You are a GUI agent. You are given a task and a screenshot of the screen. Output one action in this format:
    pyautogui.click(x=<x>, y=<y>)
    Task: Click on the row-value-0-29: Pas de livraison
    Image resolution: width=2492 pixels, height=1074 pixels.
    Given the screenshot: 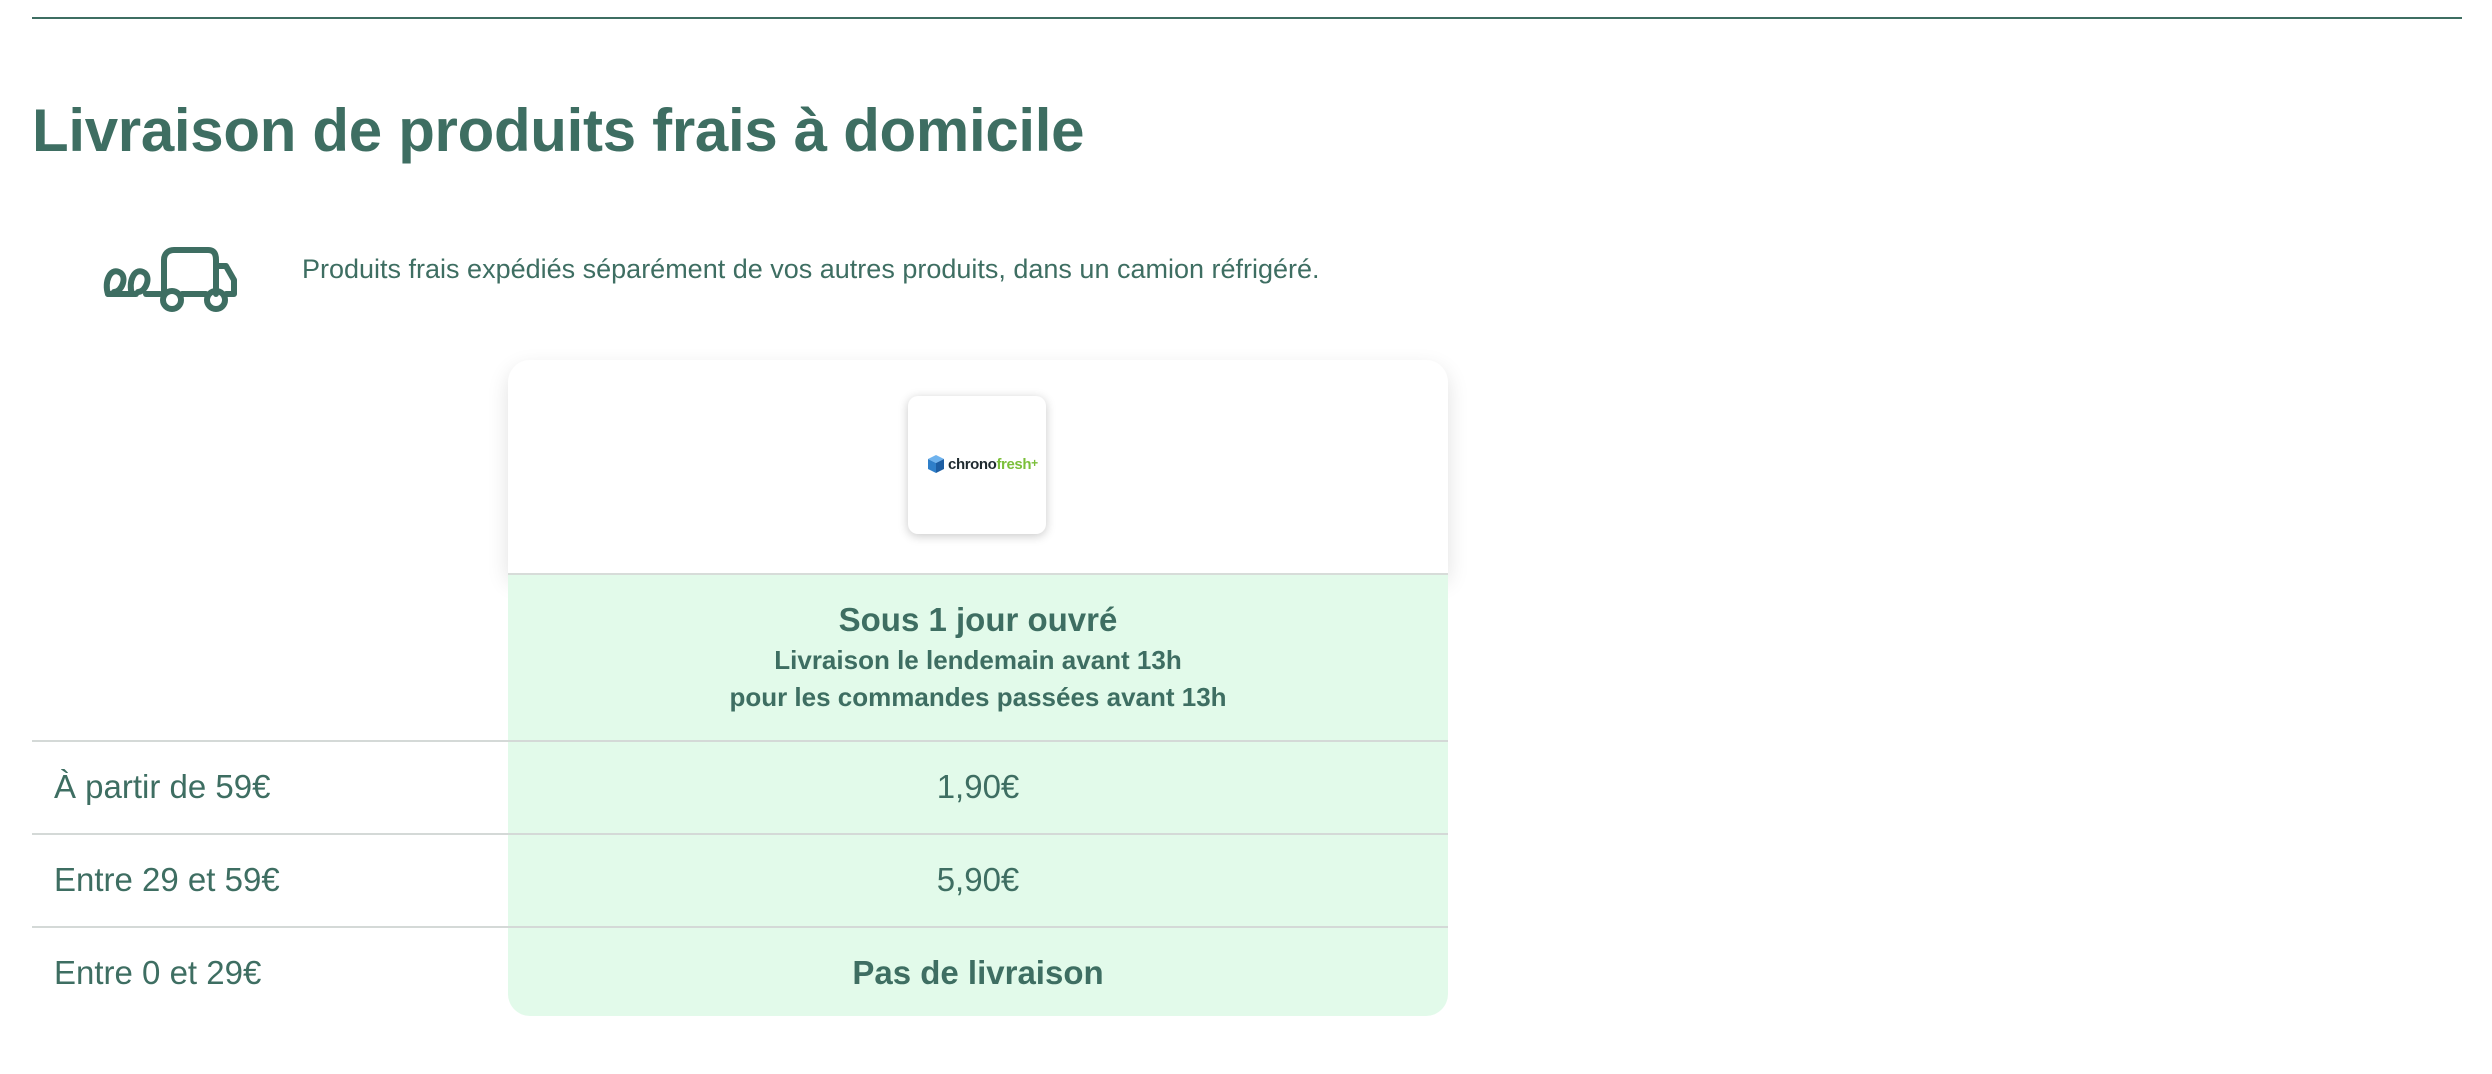 What is the action you would take?
    pyautogui.click(x=978, y=972)
    